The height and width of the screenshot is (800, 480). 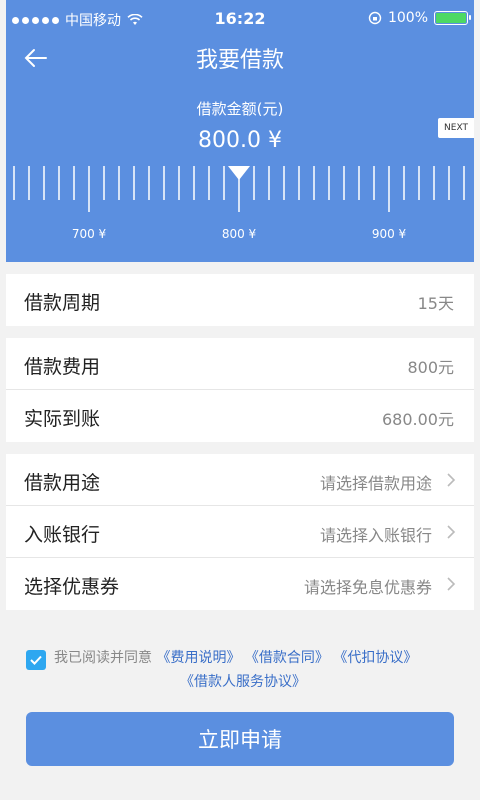 I want to click on battery-icon, so click(x=452, y=18).